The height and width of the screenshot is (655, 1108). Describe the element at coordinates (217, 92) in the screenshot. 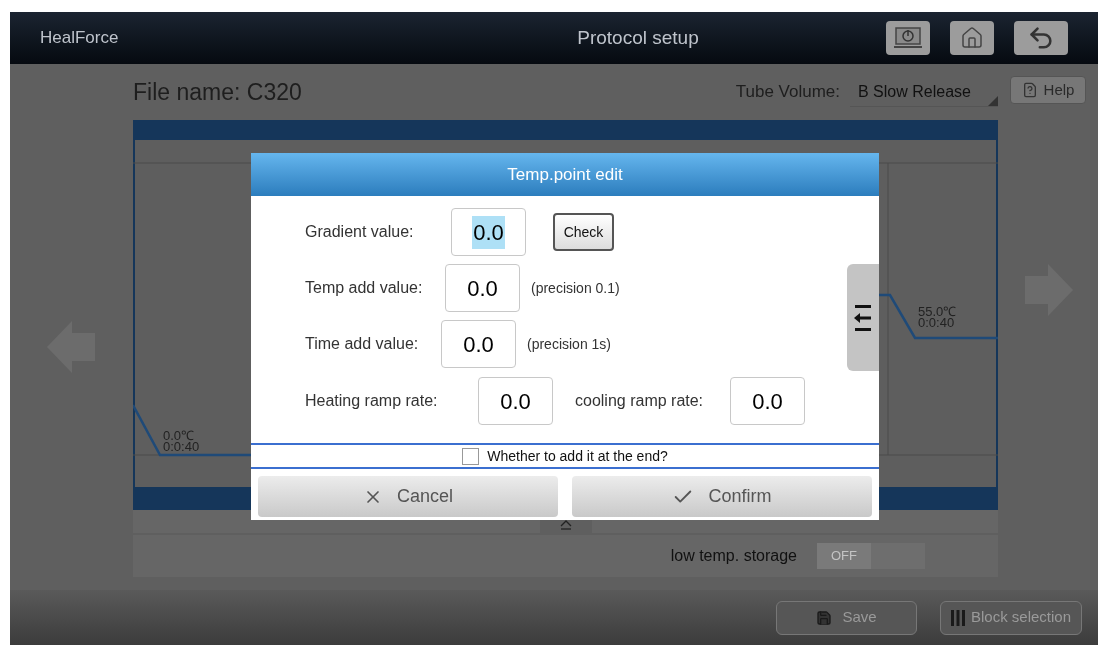

I see `file-name-label: File name: C320` at that location.